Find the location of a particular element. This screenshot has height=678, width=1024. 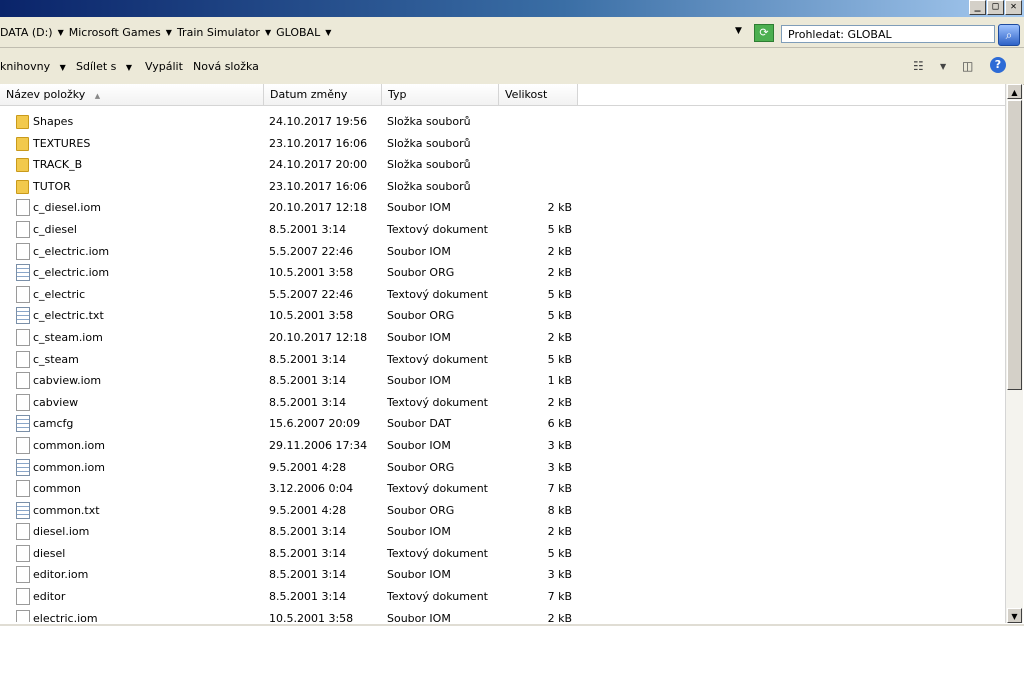

close-button: ✕ is located at coordinates (1013, 7).